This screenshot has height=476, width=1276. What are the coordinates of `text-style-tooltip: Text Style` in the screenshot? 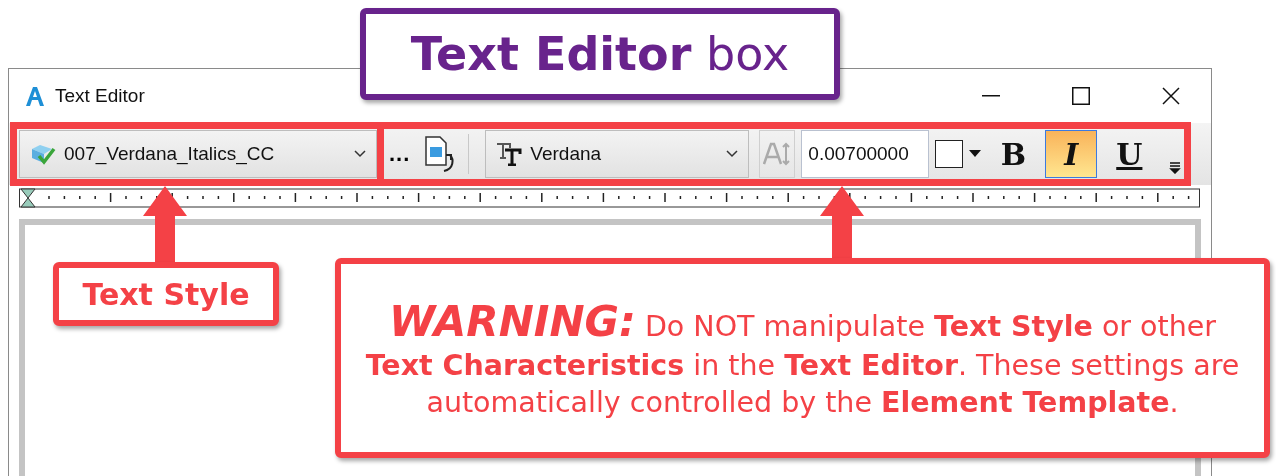 It's located at (166, 294).